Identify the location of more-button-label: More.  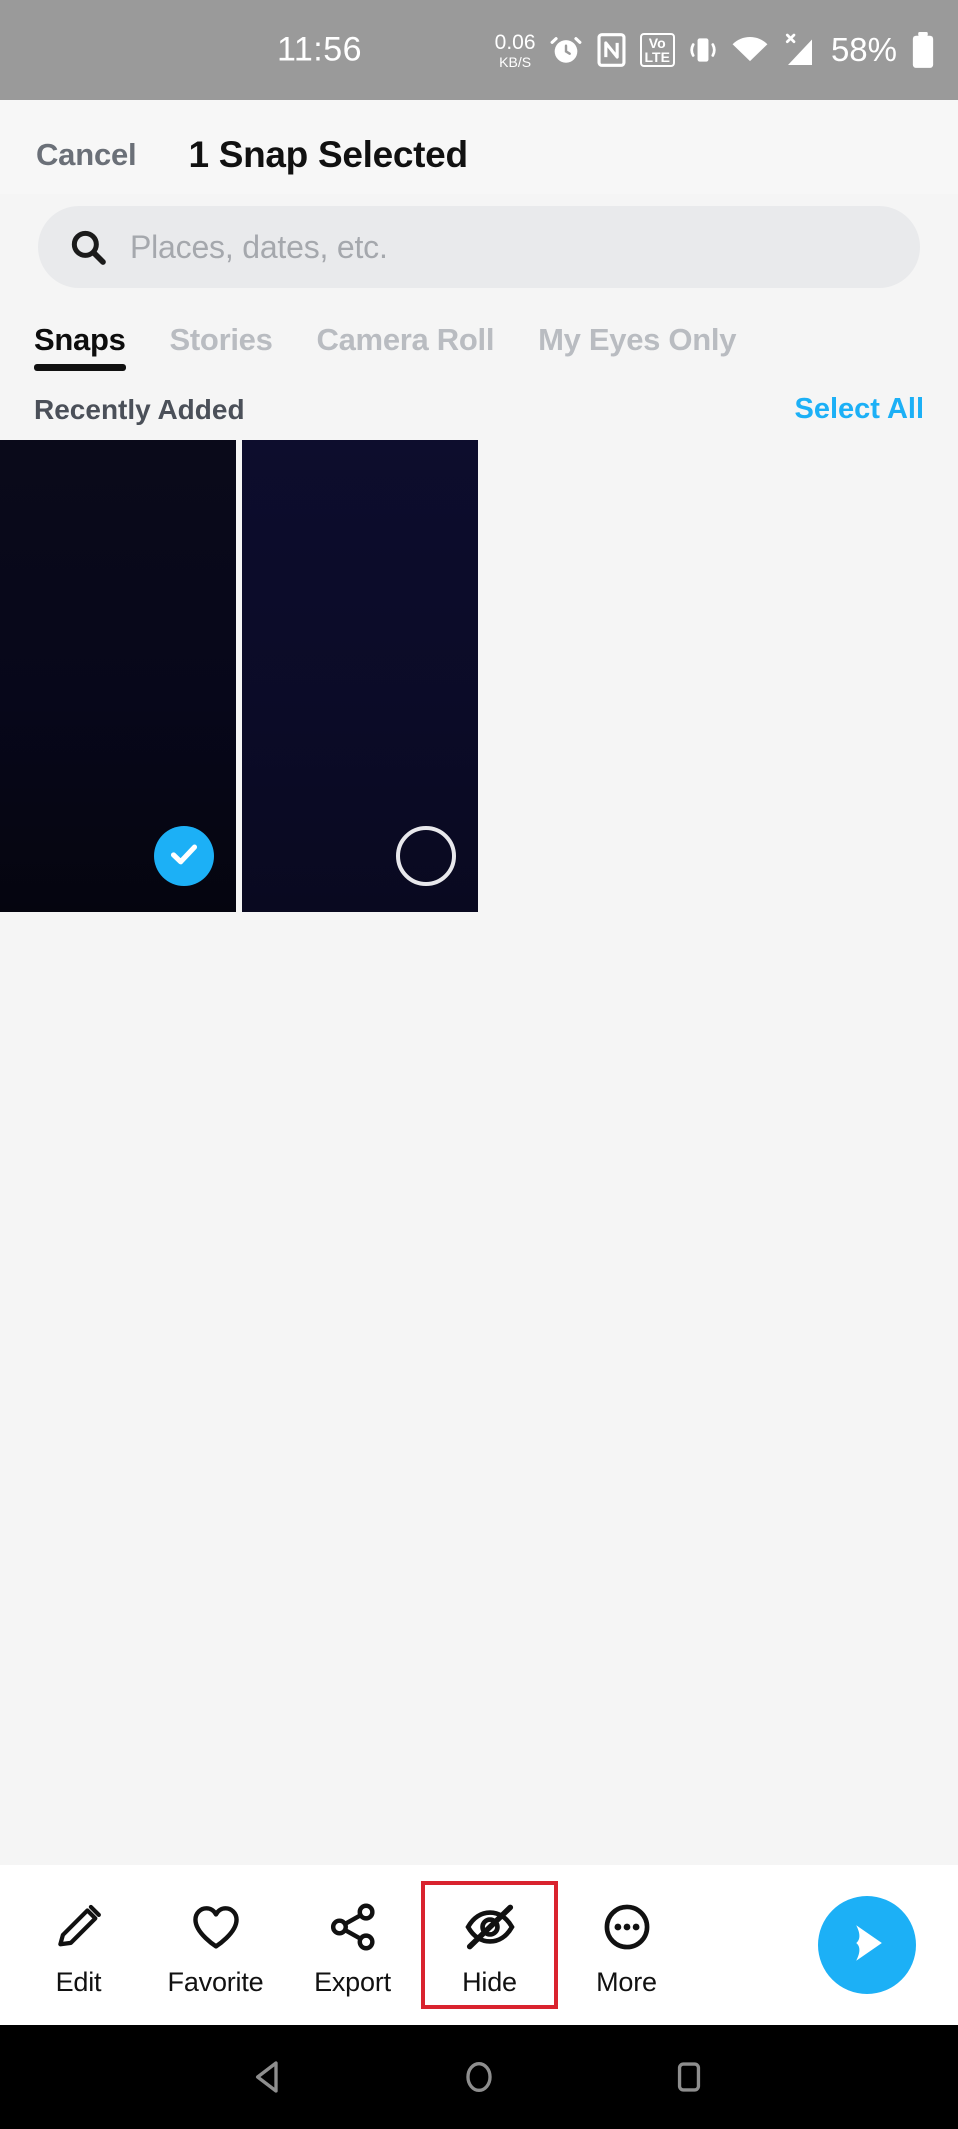
(626, 1981).